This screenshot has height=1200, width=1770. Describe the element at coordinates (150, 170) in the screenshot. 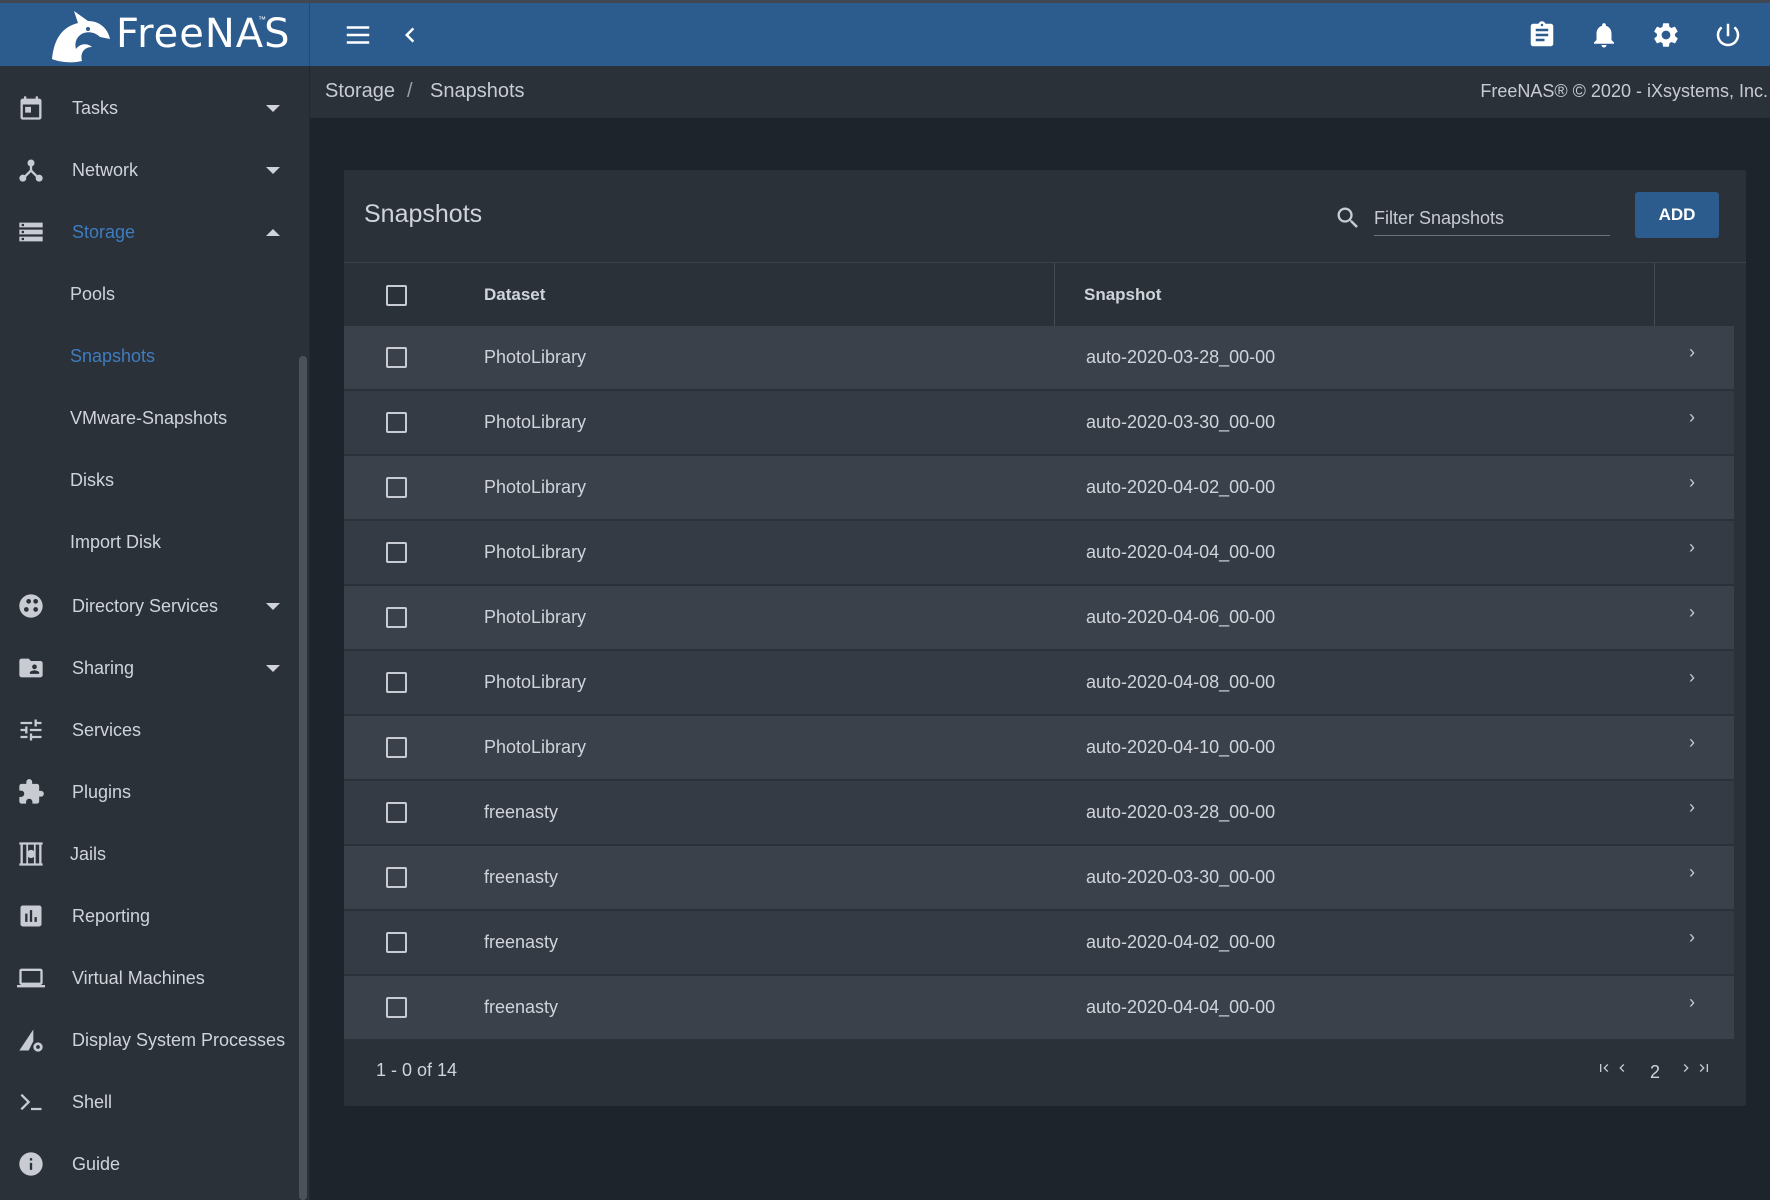

I see `sidebar-item-network: Network` at that location.